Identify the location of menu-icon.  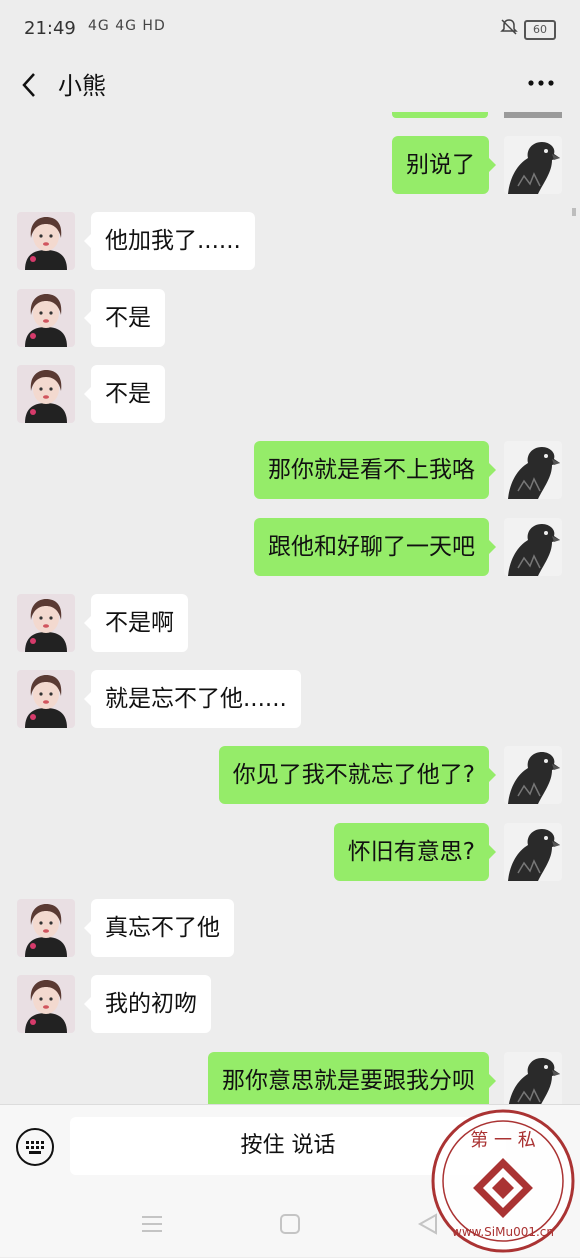
(152, 1224).